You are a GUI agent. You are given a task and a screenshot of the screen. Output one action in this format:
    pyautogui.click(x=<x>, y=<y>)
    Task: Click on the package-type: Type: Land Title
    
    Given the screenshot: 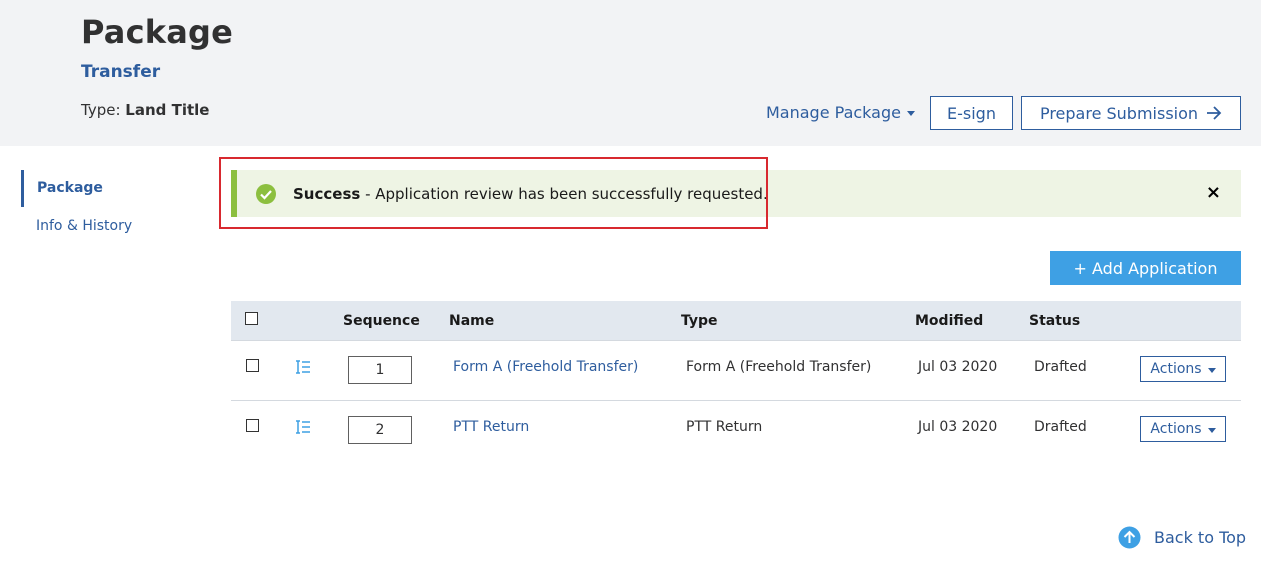 What is the action you would take?
    pyautogui.click(x=145, y=110)
    